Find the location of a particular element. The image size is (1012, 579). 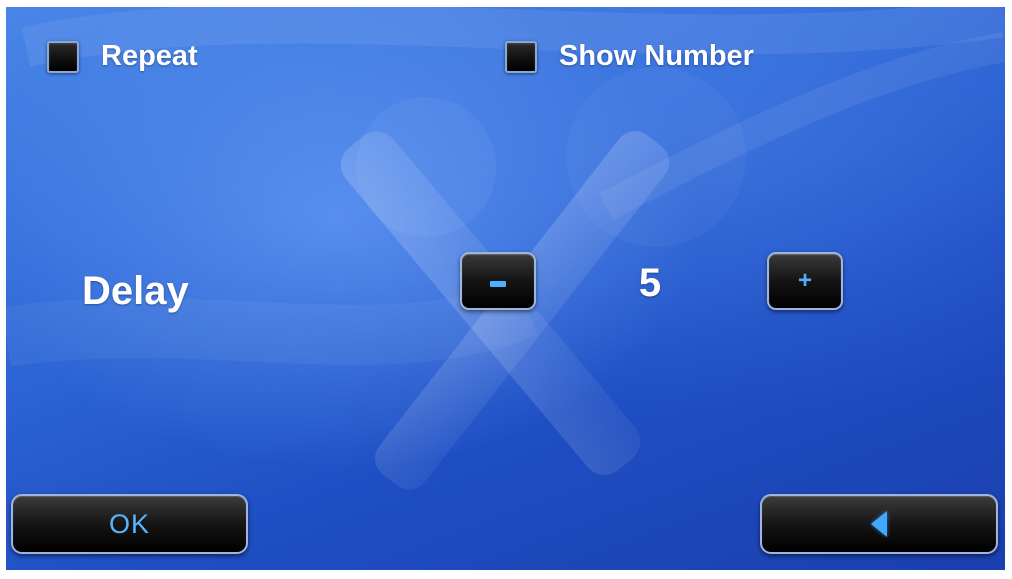

show-number-option: Show Number is located at coordinates (629, 56).